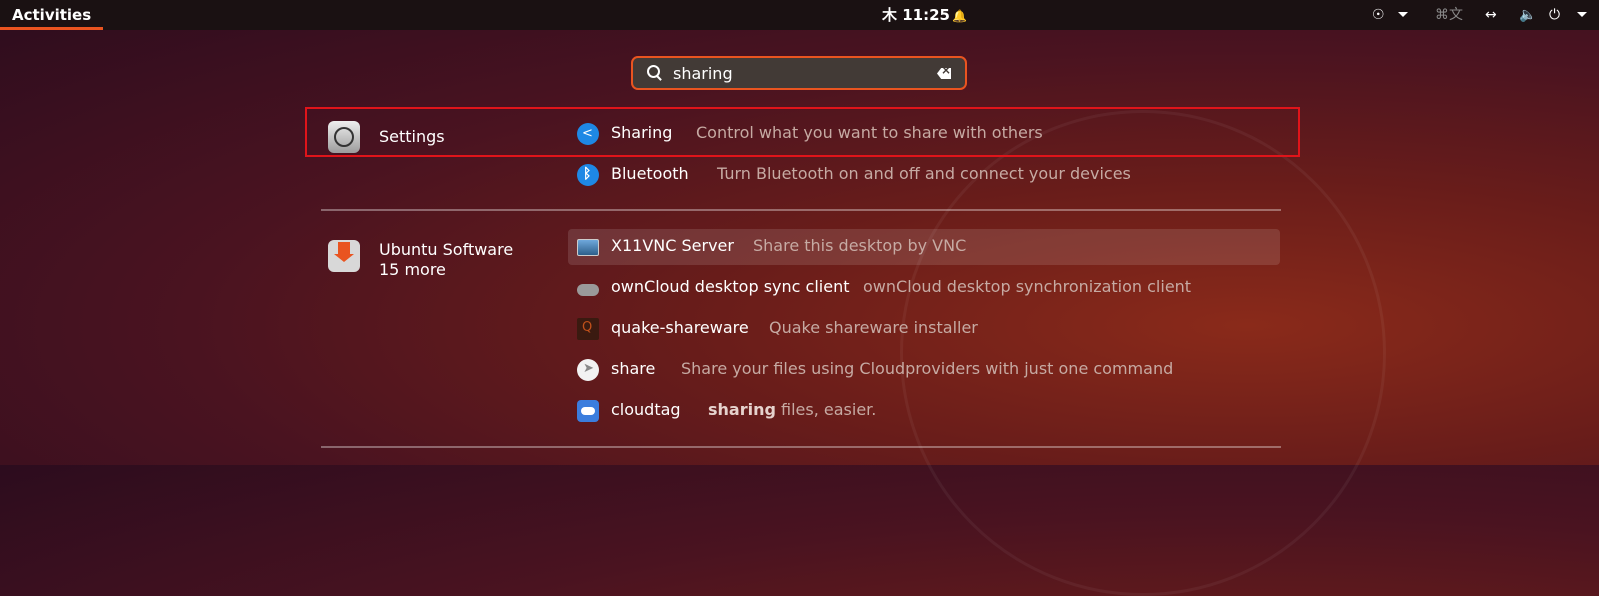 This screenshot has height=596, width=1599. Describe the element at coordinates (446, 249) in the screenshot. I see `provider-ubuntu-software-name: Ubuntu Software` at that location.